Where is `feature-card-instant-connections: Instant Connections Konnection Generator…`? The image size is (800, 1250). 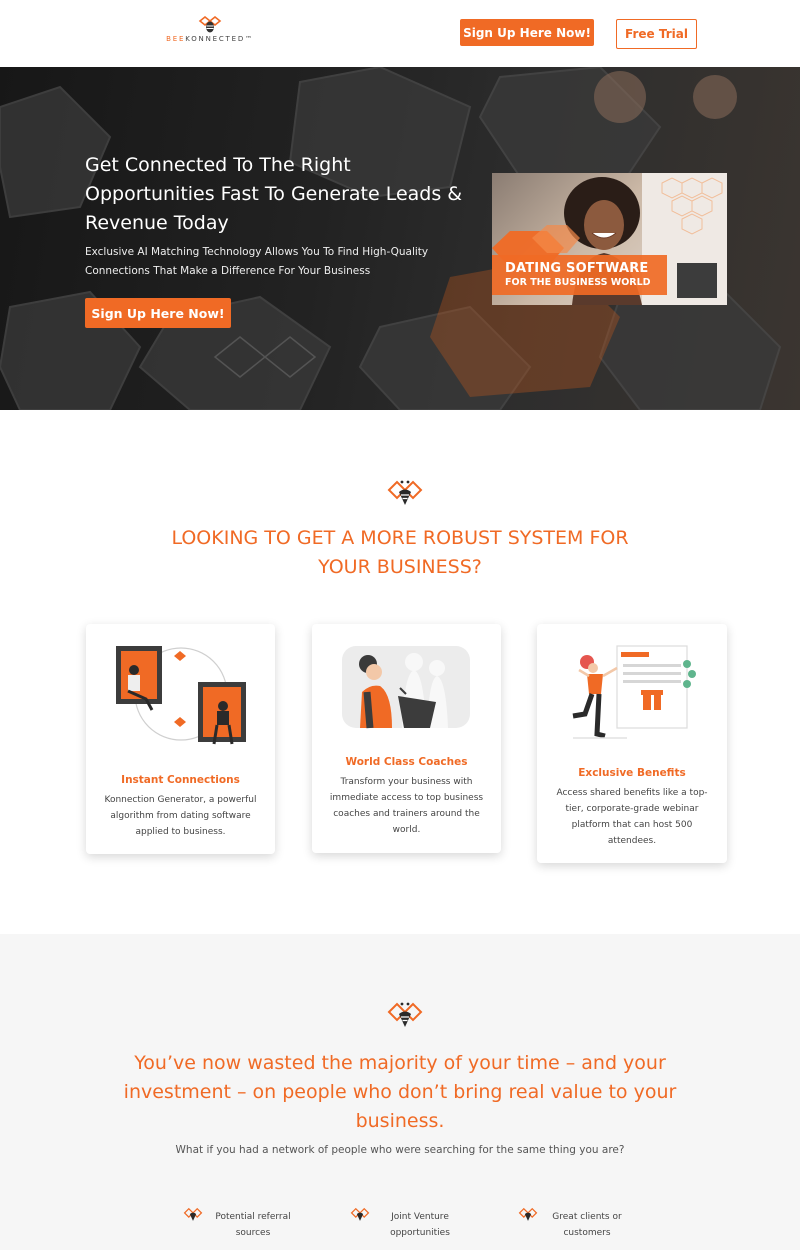
feature-card-instant-connections: Instant Connections Konnection Generator… is located at coordinates (180, 739).